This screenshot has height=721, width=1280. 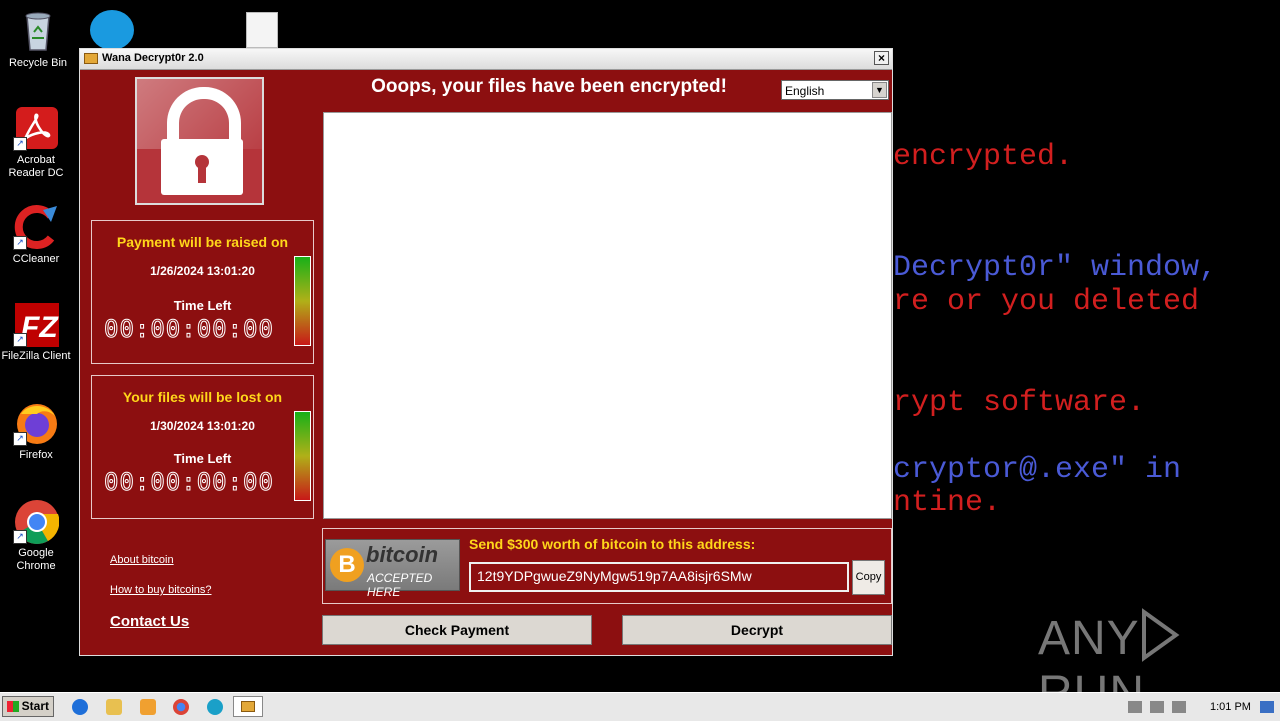 What do you see at coordinates (347, 565) in the screenshot?
I see `bitcoin-icon: B` at bounding box center [347, 565].